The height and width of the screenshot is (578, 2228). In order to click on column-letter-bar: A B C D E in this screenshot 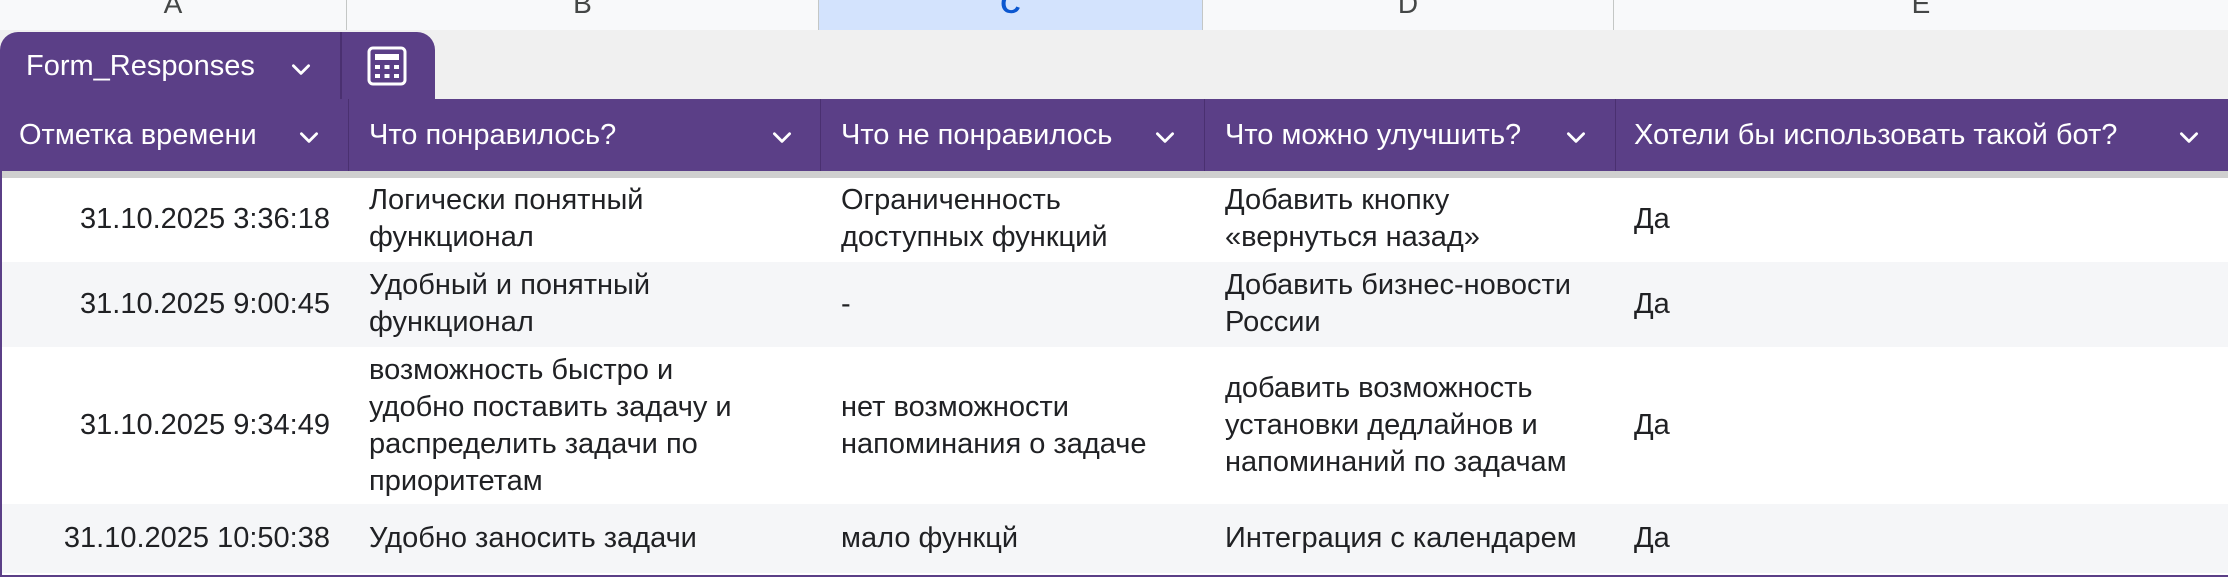, I will do `click(1114, 15)`.